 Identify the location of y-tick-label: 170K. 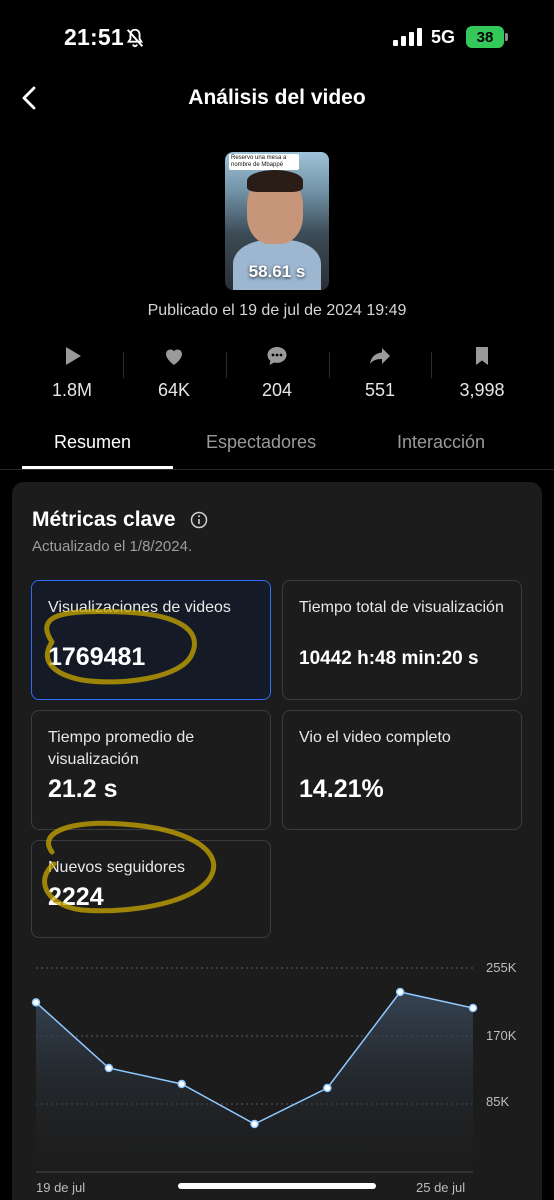
(501, 1035).